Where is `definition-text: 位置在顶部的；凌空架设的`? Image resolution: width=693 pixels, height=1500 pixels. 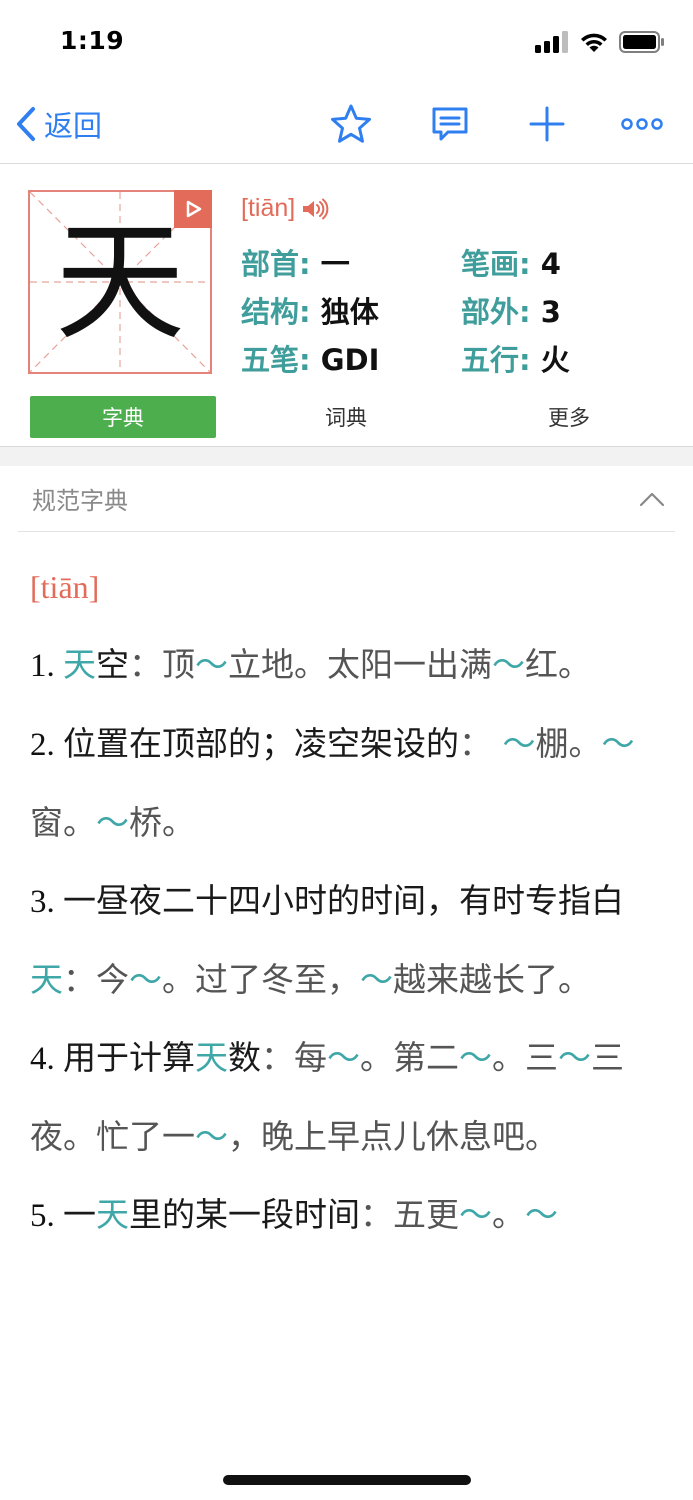
definition-text: 位置在顶部的；凌空架设的 is located at coordinates (261, 743).